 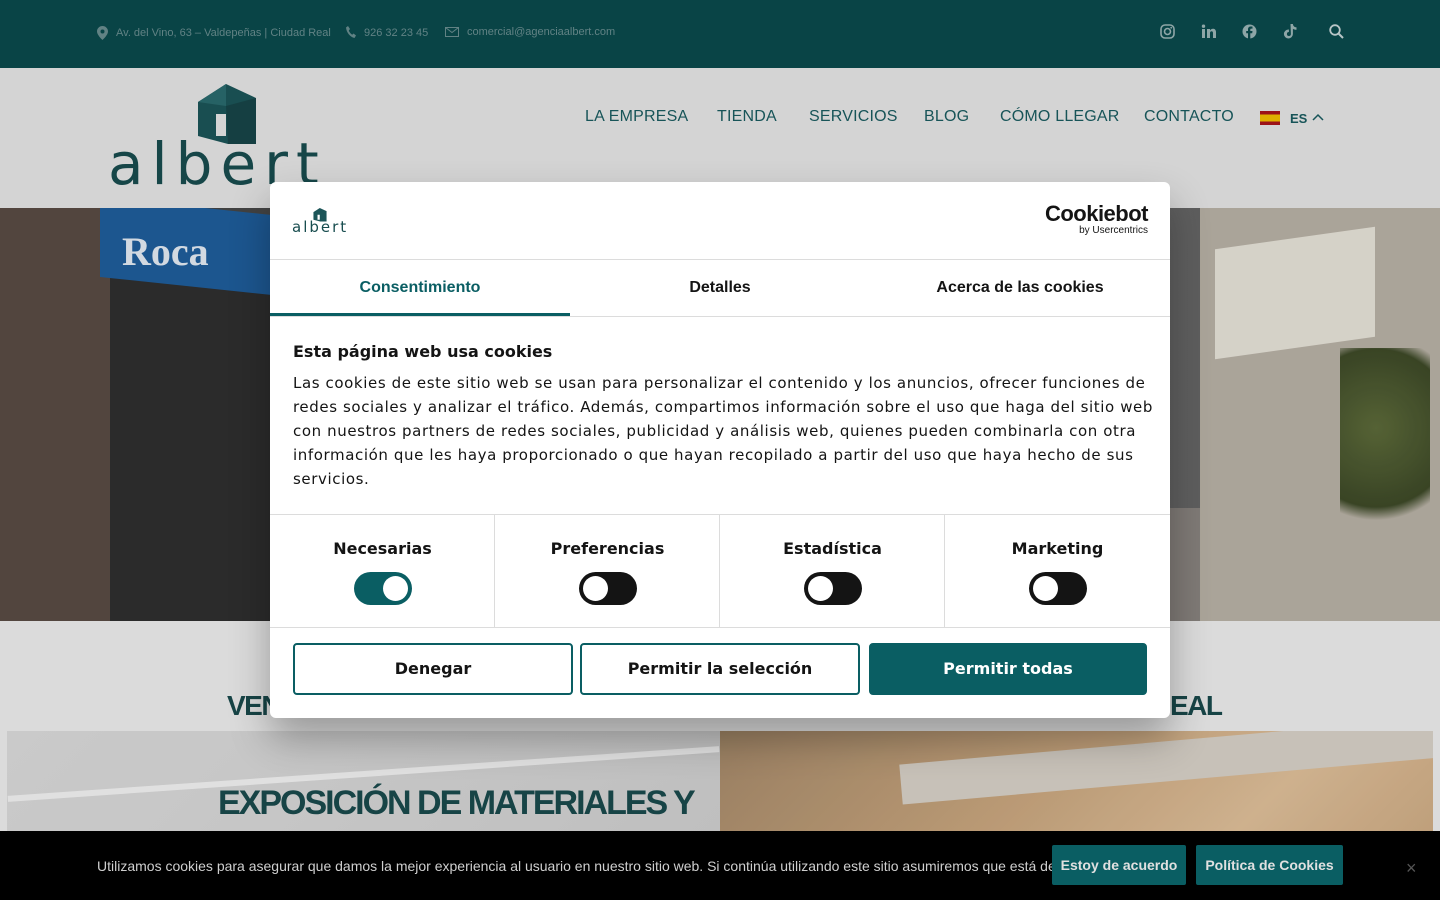 I want to click on category-label: Marketing, so click(x=1057, y=548).